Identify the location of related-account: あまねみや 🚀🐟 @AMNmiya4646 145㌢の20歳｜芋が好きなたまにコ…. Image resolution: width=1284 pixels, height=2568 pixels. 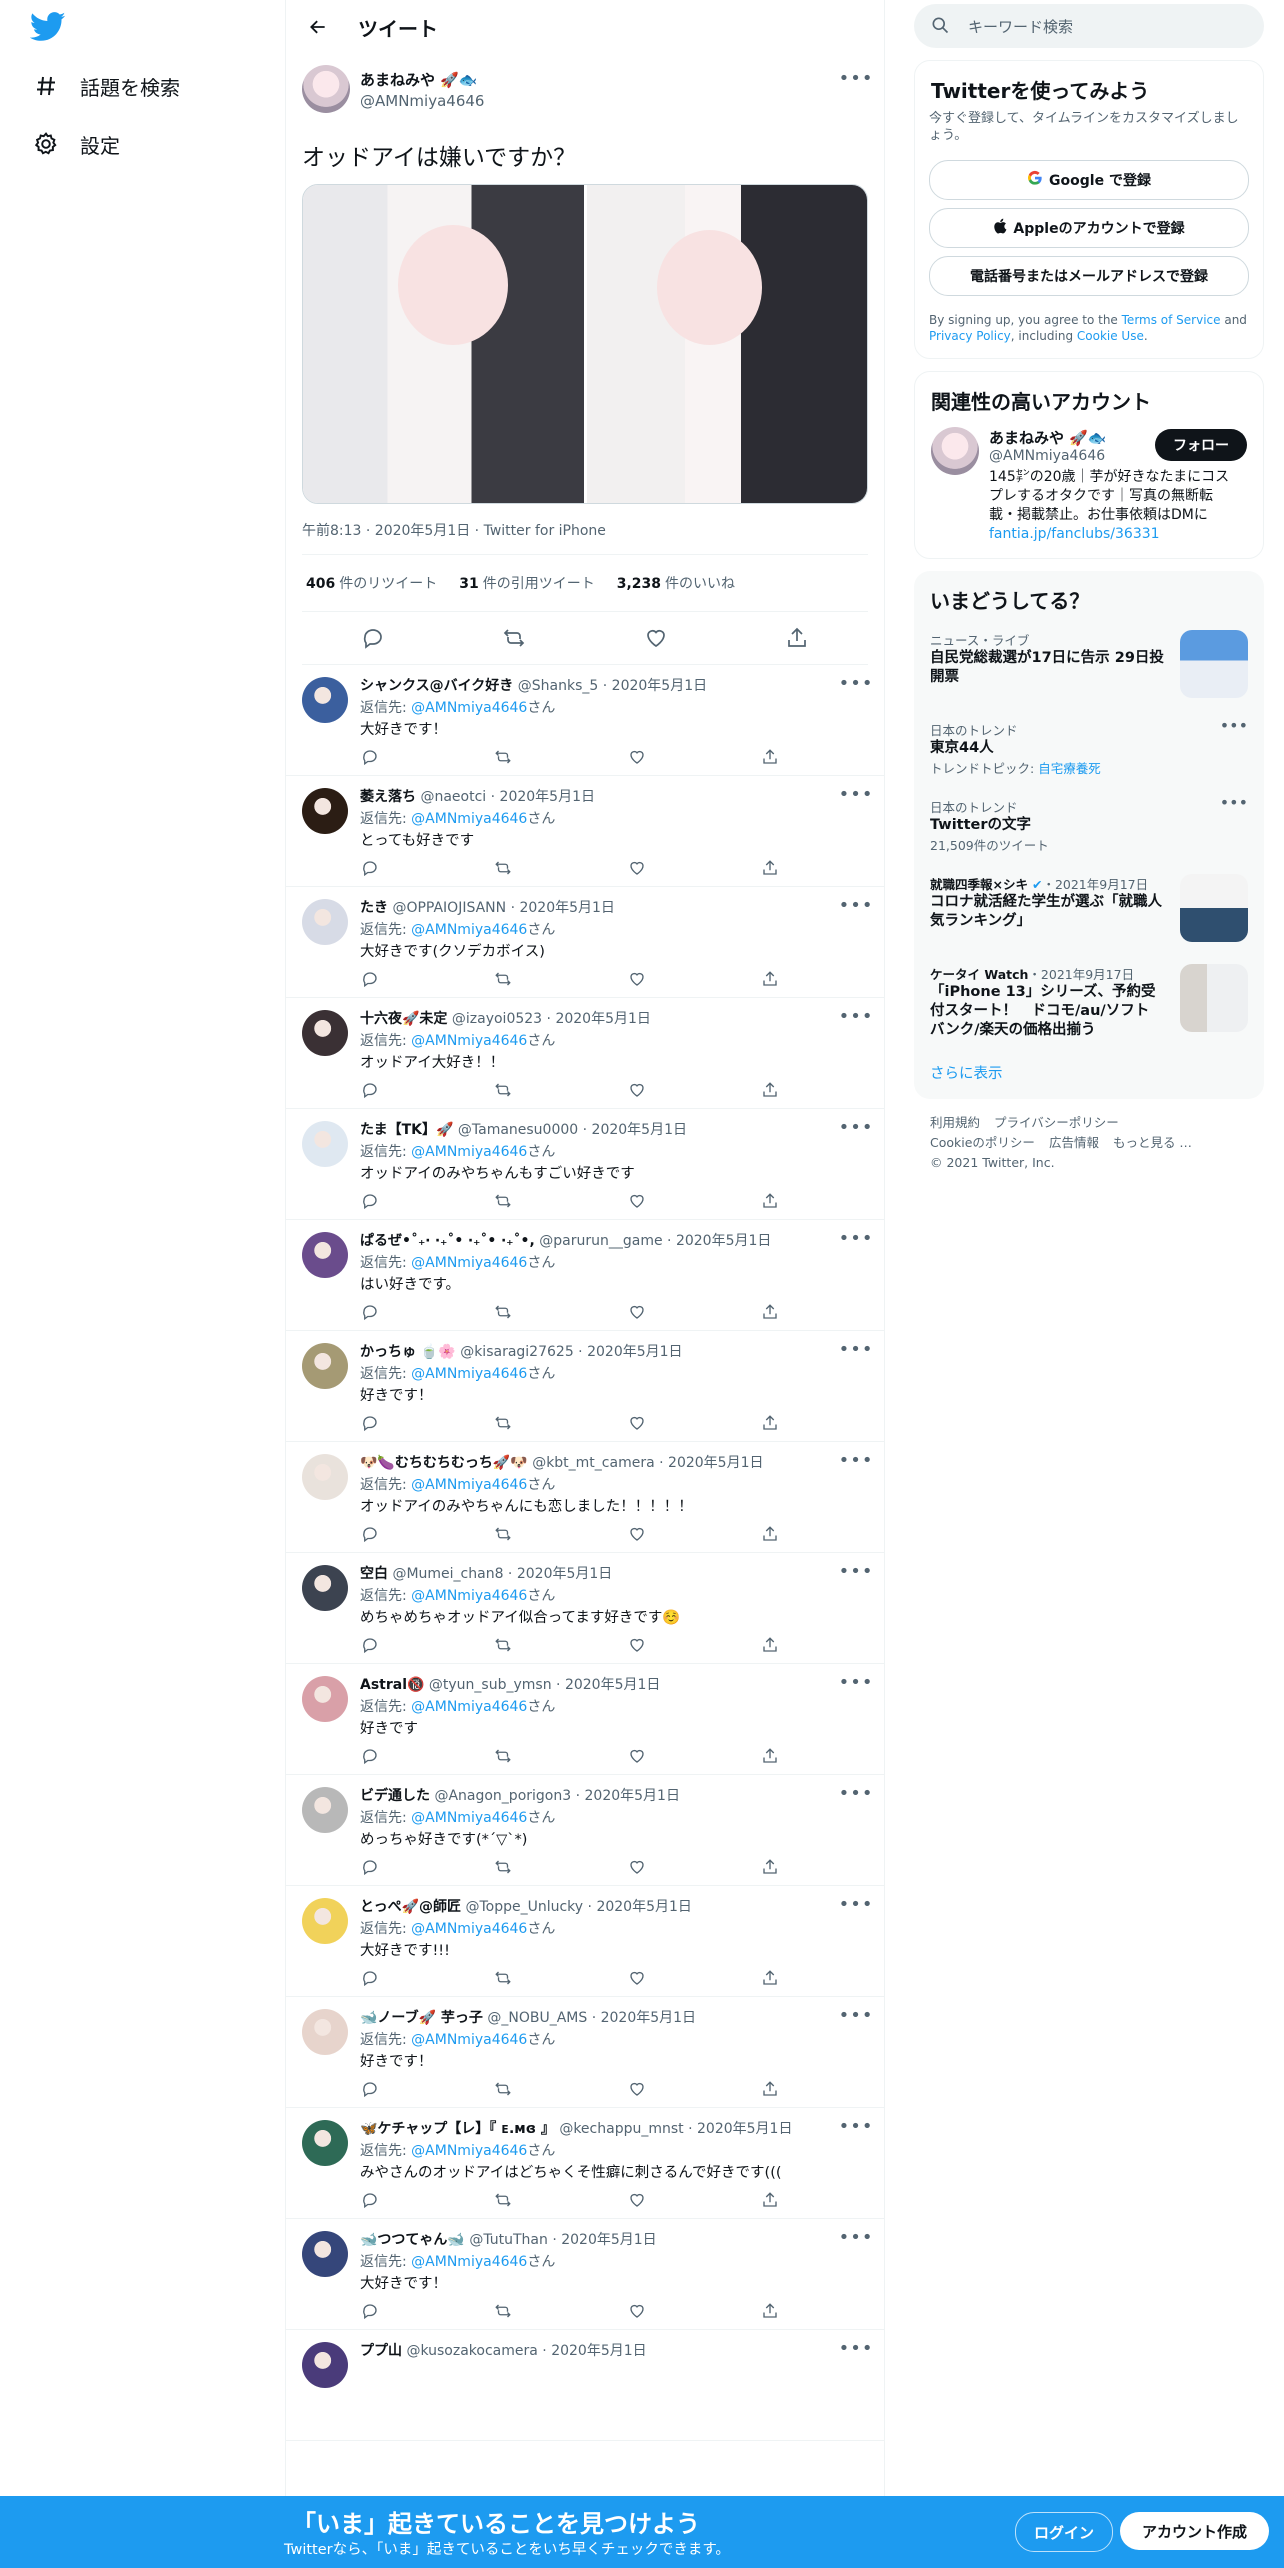
(1089, 489).